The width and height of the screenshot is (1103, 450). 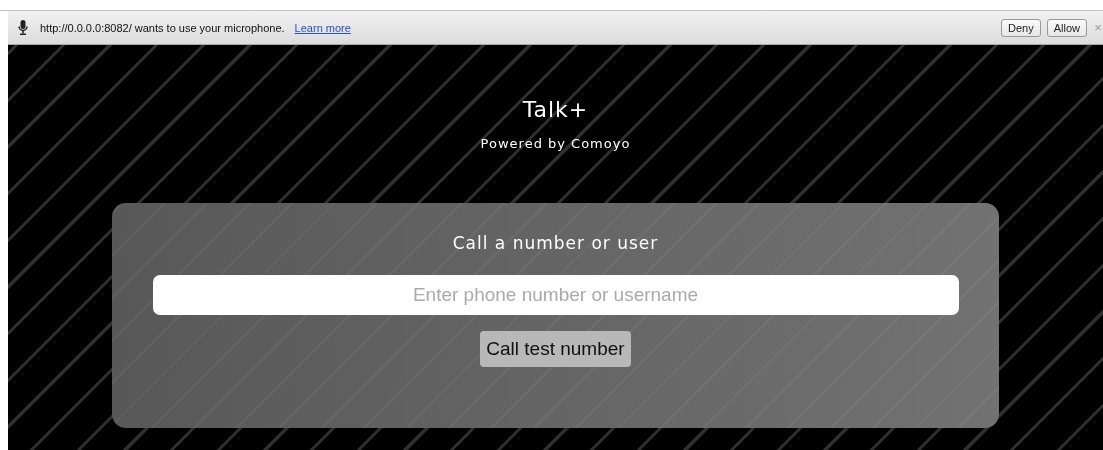 I want to click on app-subtitle: Powered by Comoyo, so click(x=555, y=143).